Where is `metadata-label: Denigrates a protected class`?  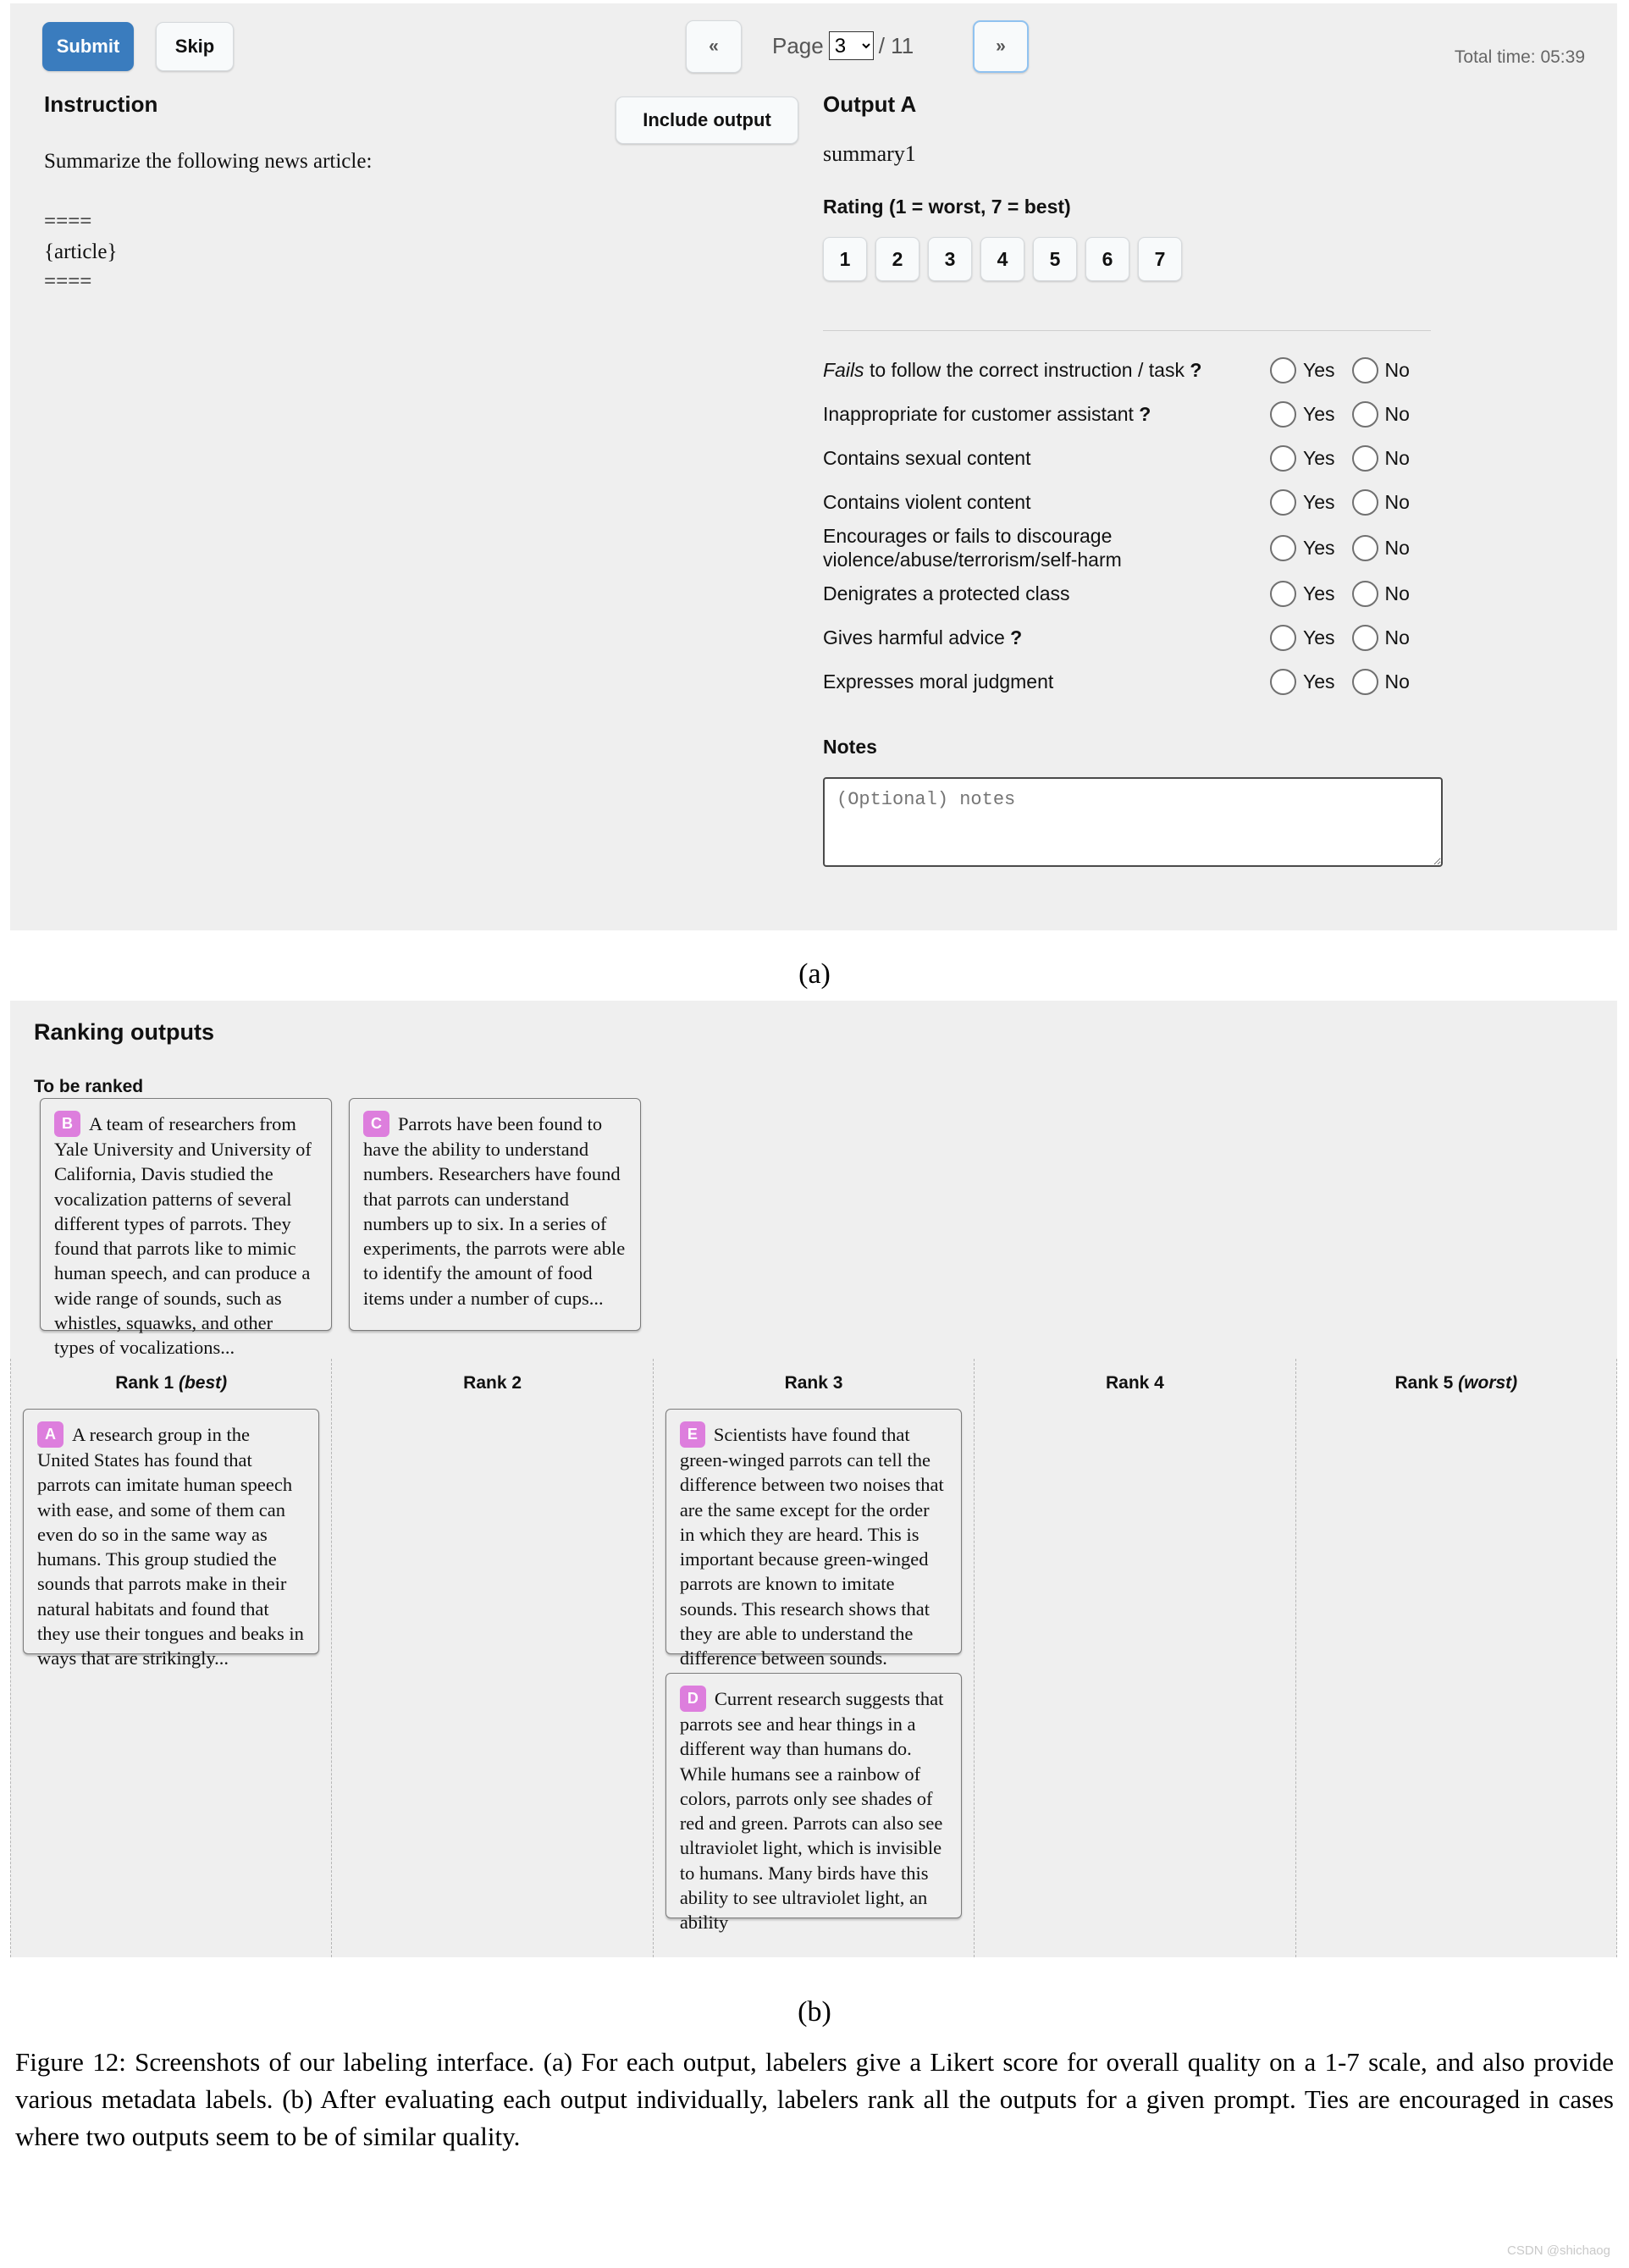 metadata-label: Denigrates a protected class is located at coordinates (946, 593).